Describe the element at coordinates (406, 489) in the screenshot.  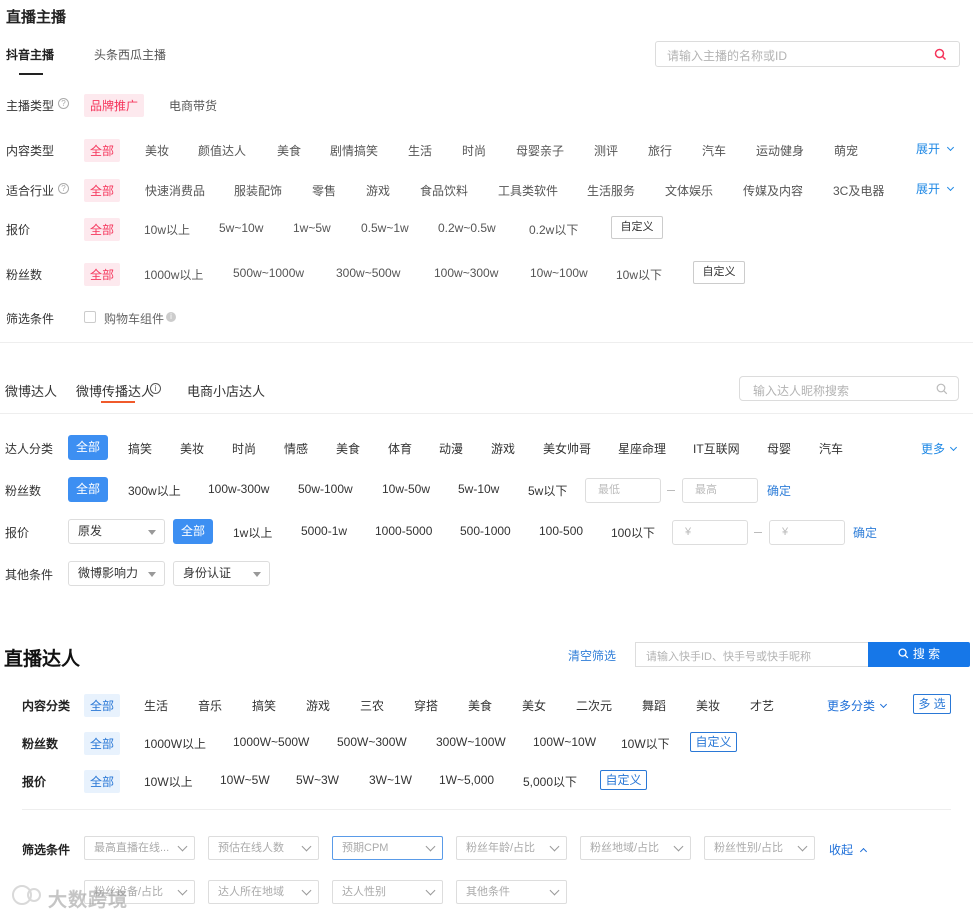
I see `fans2-option: 10w-50w` at that location.